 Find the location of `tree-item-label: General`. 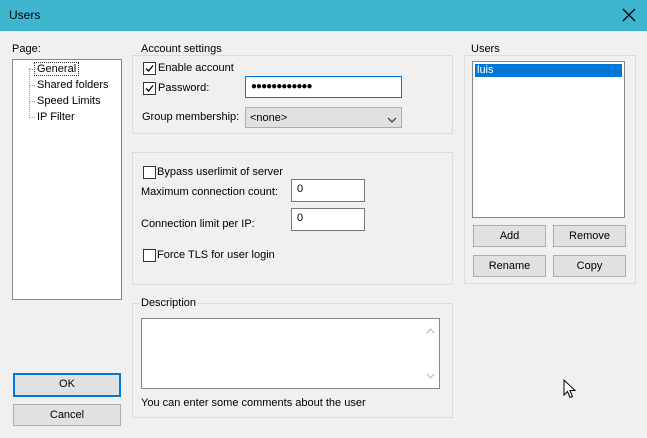

tree-item-label: General is located at coordinates (57, 69).